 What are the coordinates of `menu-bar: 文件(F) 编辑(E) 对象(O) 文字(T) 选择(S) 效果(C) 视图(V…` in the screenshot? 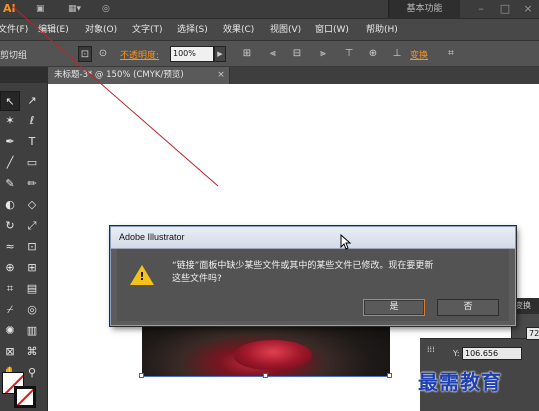 It's located at (269, 30).